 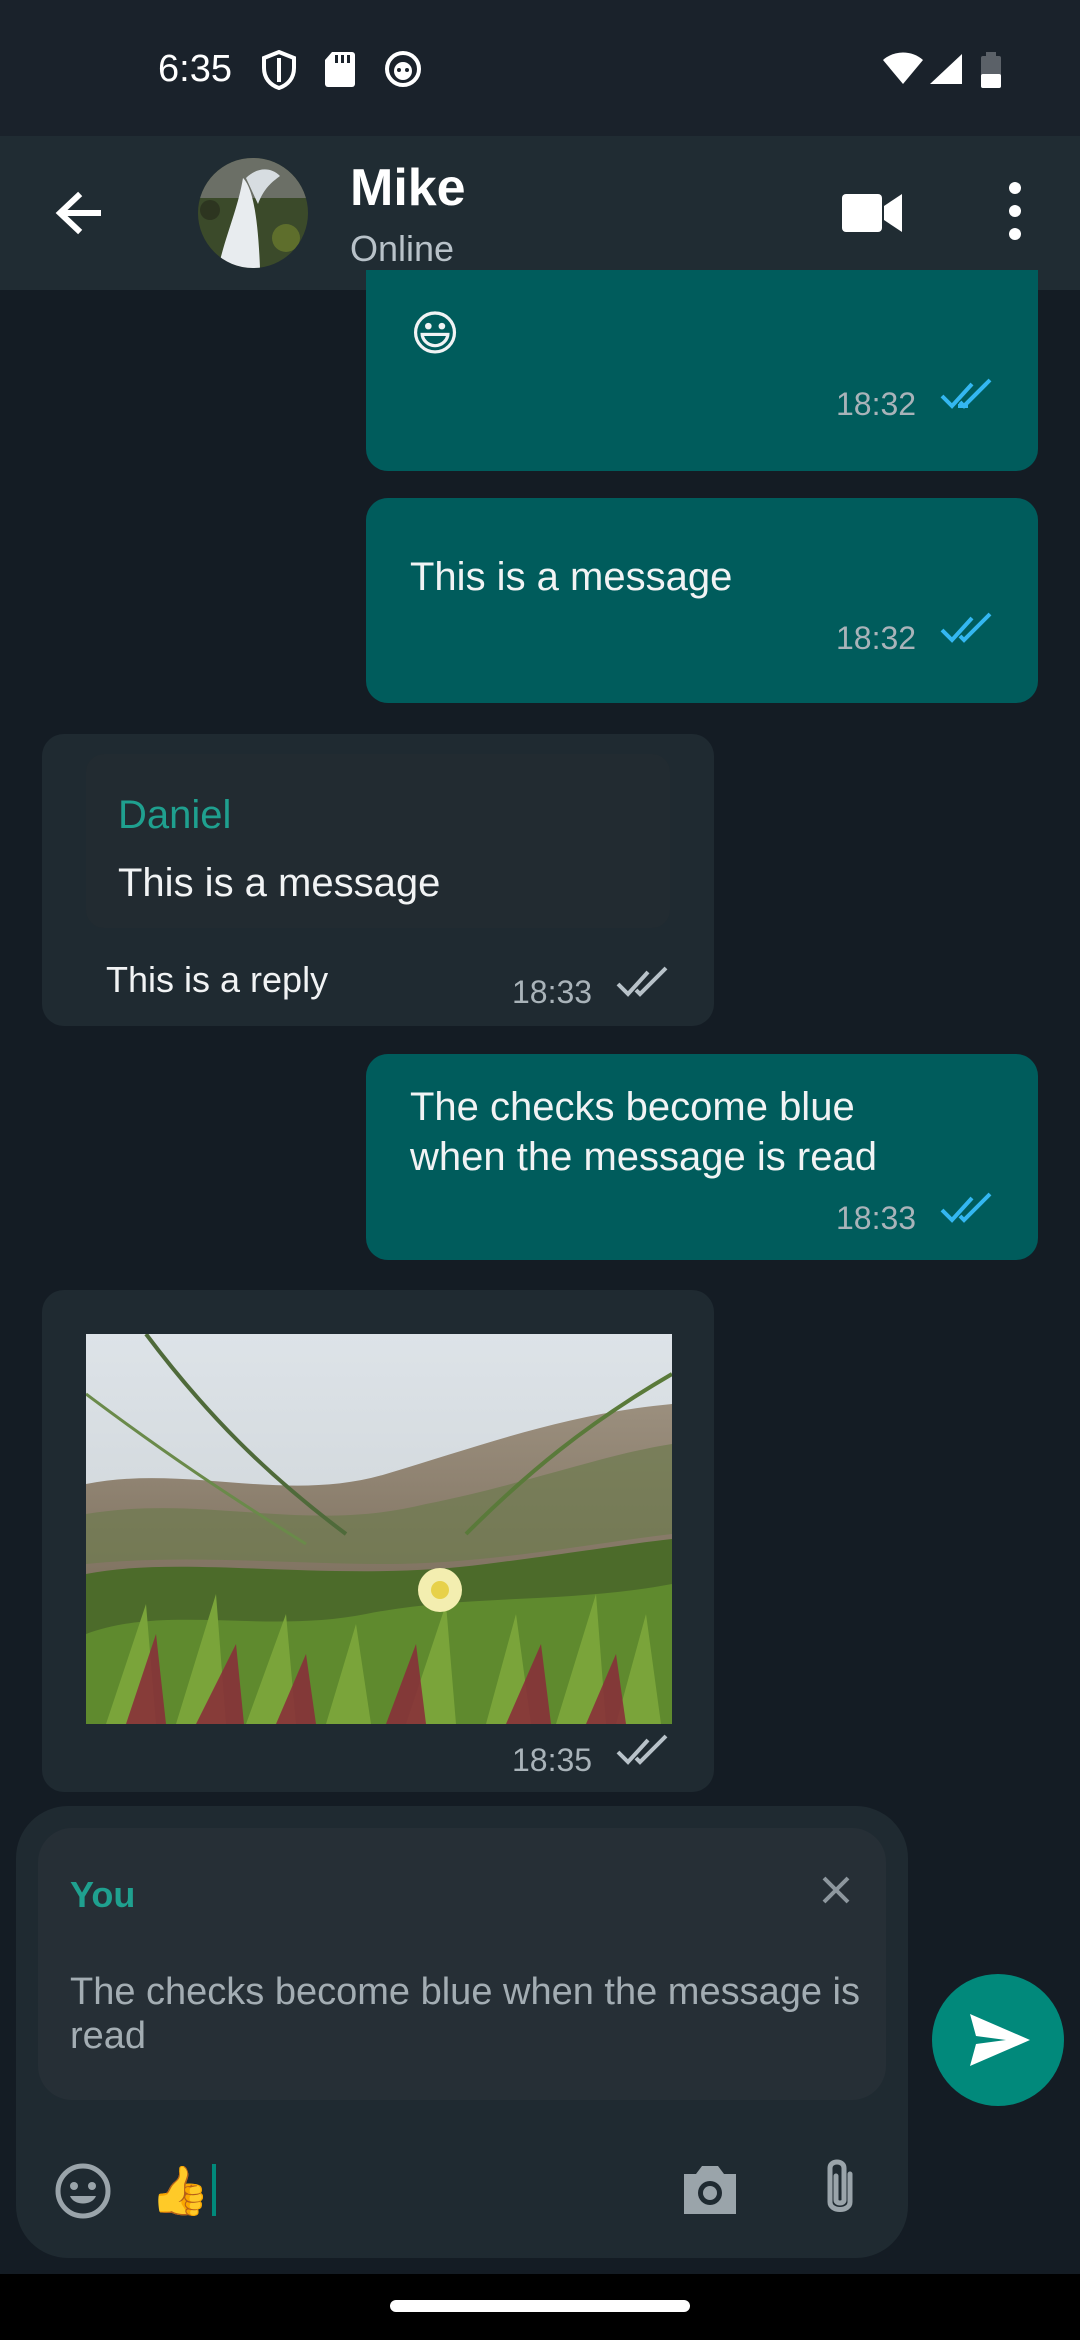 What do you see at coordinates (540, 213) in the screenshot?
I see `chat-header: Mike Online` at bounding box center [540, 213].